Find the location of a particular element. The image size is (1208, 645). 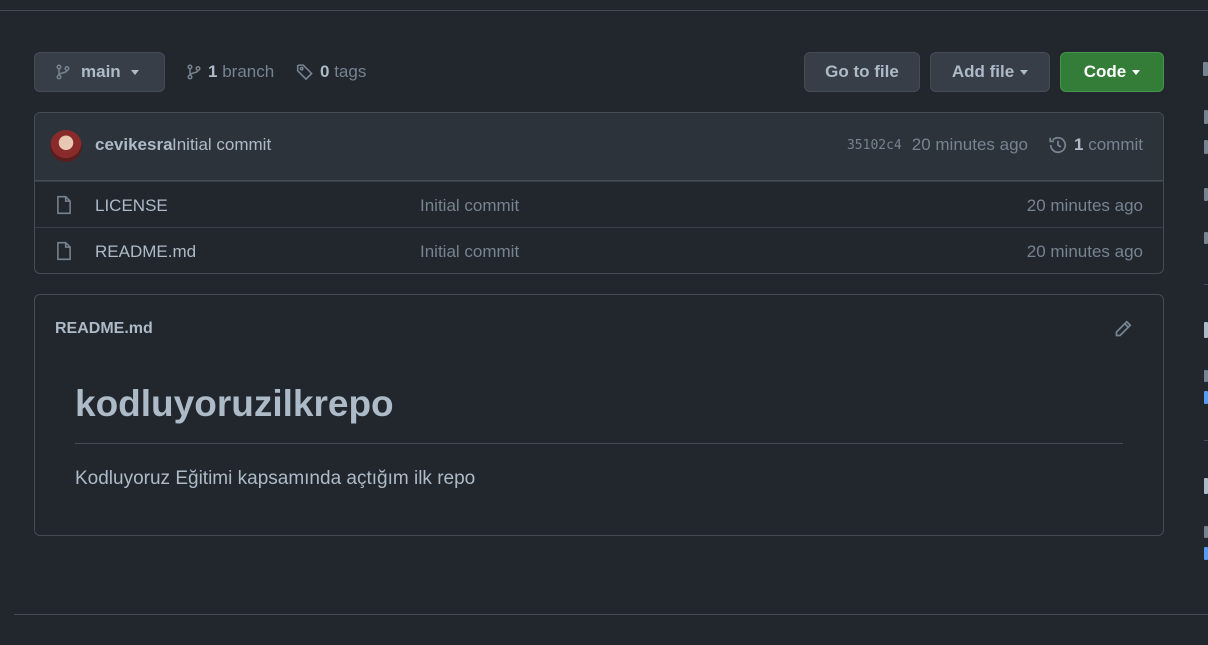

heading-divider is located at coordinates (599, 443).